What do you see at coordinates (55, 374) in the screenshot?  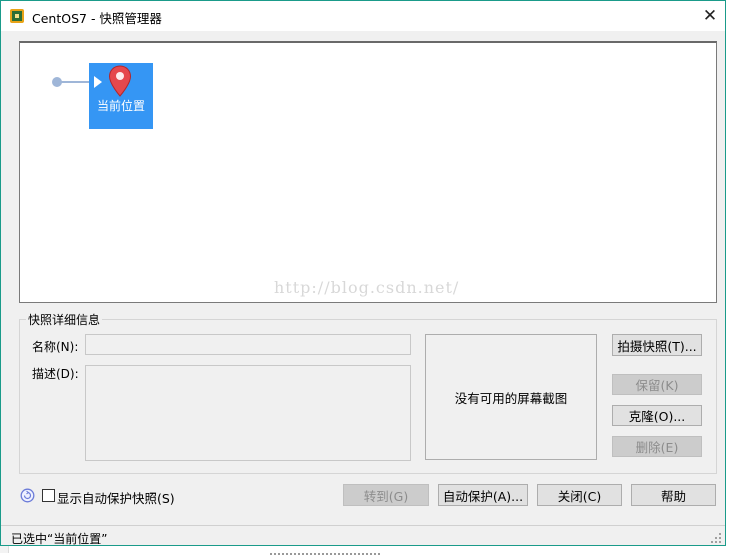 I see `description-label: 描述(D):` at bounding box center [55, 374].